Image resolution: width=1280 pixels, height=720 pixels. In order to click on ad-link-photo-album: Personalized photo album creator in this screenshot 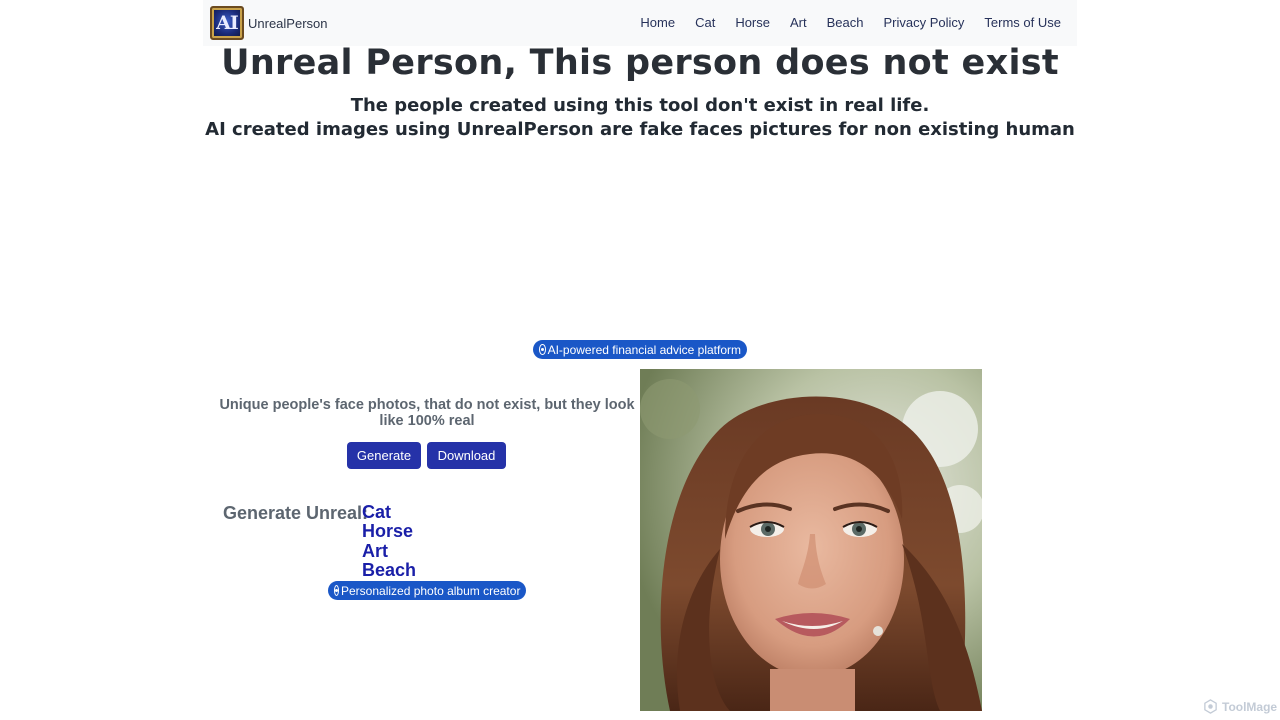, I will do `click(427, 590)`.